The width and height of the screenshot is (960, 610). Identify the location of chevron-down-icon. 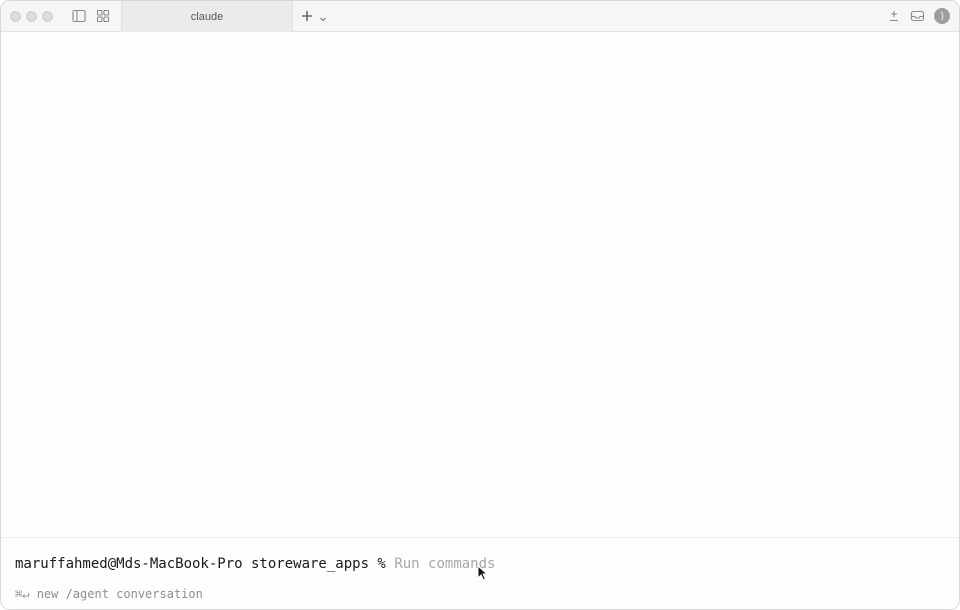
(323, 16).